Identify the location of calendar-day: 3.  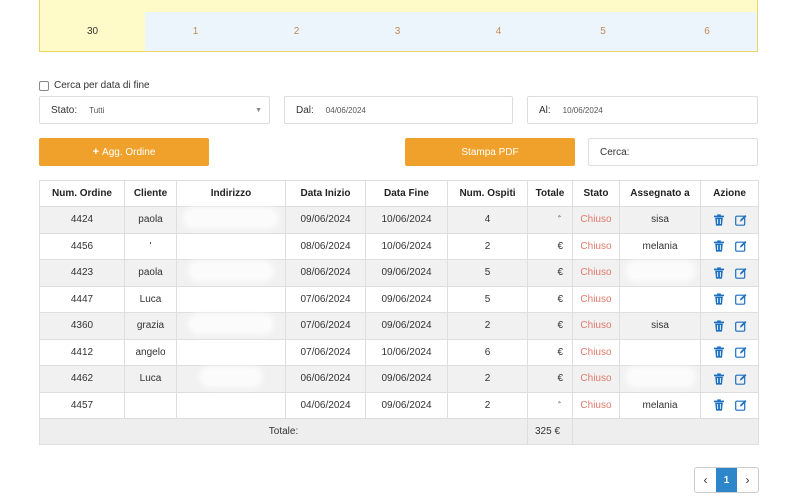
(397, 31).